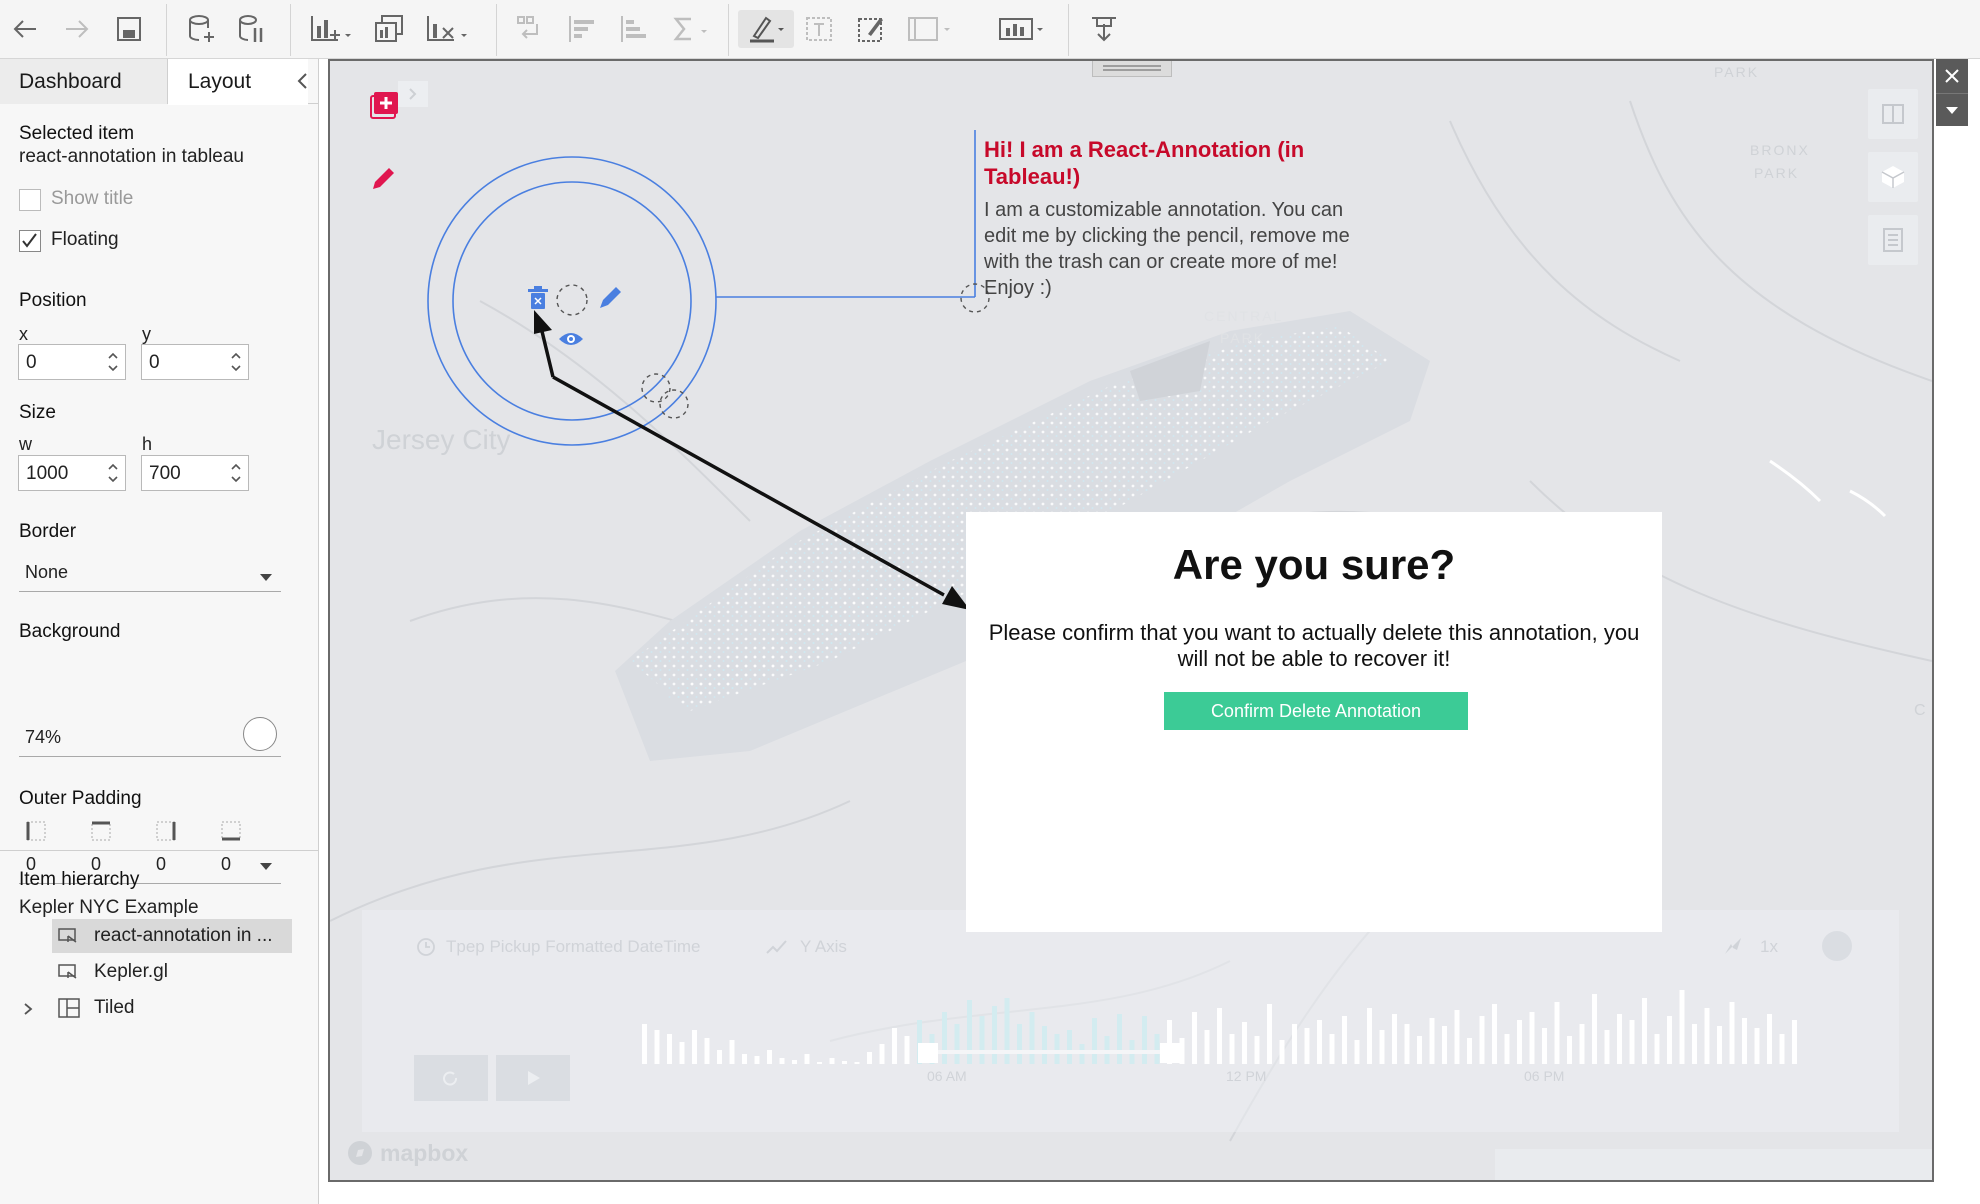 The width and height of the screenshot is (1980, 1204). I want to click on timeline-field-label: Tpep Pickup Formatted DateTime, so click(573, 947).